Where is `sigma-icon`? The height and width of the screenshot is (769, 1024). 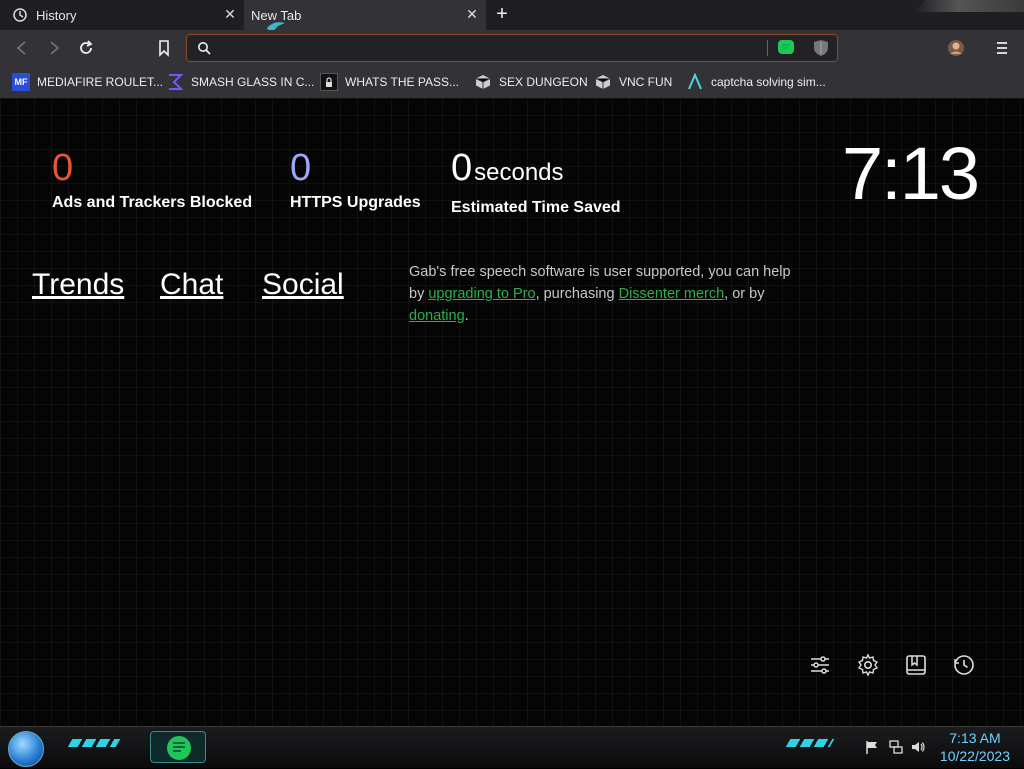 sigma-icon is located at coordinates (175, 82).